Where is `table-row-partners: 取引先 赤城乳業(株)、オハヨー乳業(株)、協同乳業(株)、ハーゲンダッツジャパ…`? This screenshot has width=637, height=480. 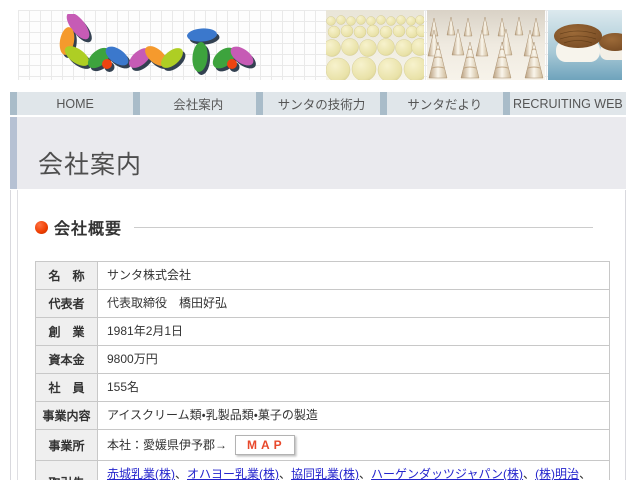 table-row-partners: 取引先 赤城乳業(株)、オハヨー乳業(株)、協同乳業(株)、ハーゲンダッツジャパ… is located at coordinates (322, 470).